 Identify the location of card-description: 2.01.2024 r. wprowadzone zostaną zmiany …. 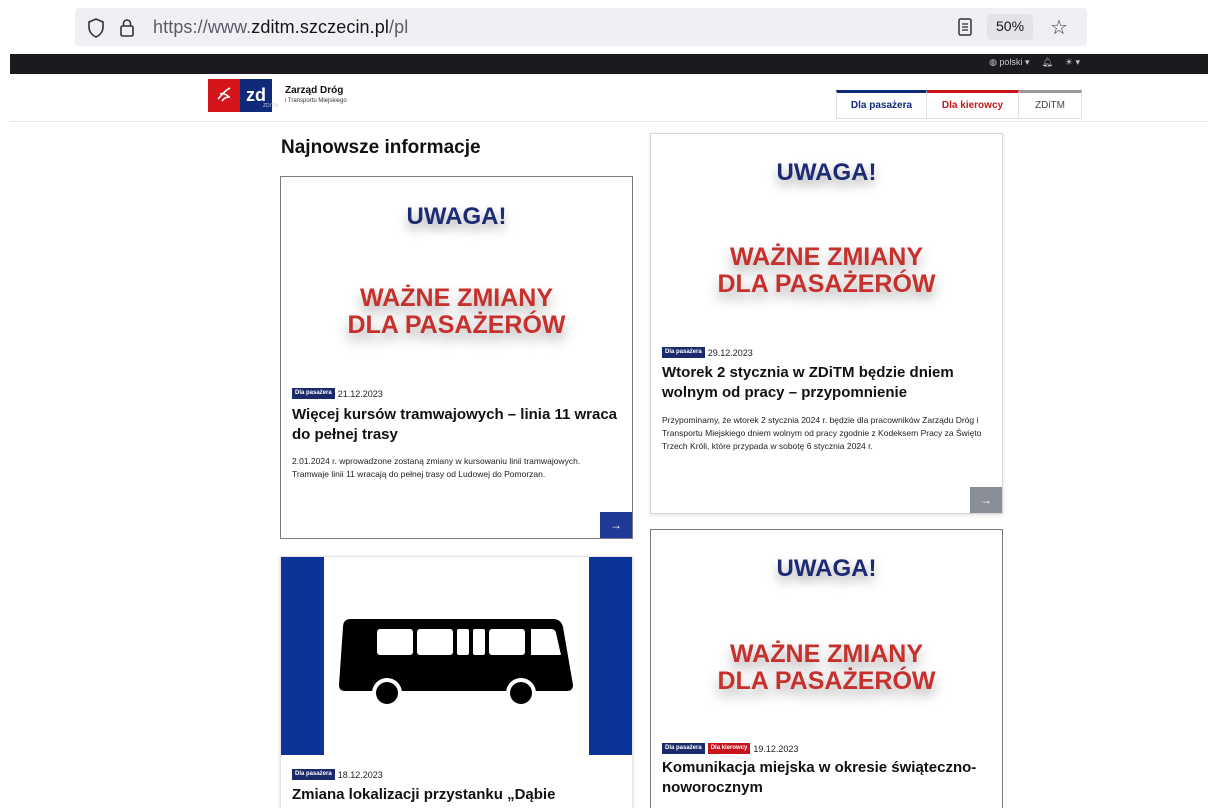
(436, 467).